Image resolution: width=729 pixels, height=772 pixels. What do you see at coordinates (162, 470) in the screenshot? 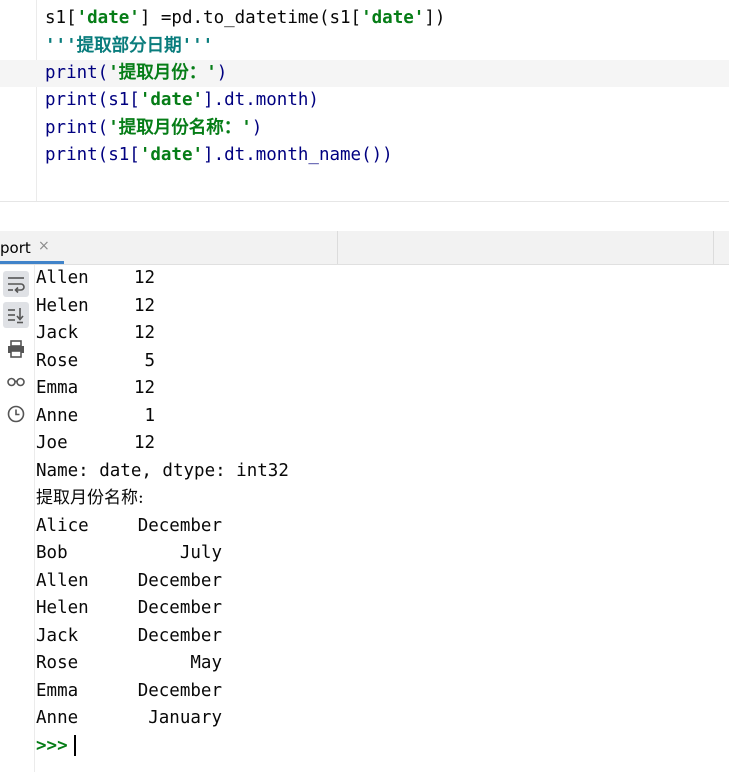
I see `dtype-line: Name: date, dtype: int32` at bounding box center [162, 470].